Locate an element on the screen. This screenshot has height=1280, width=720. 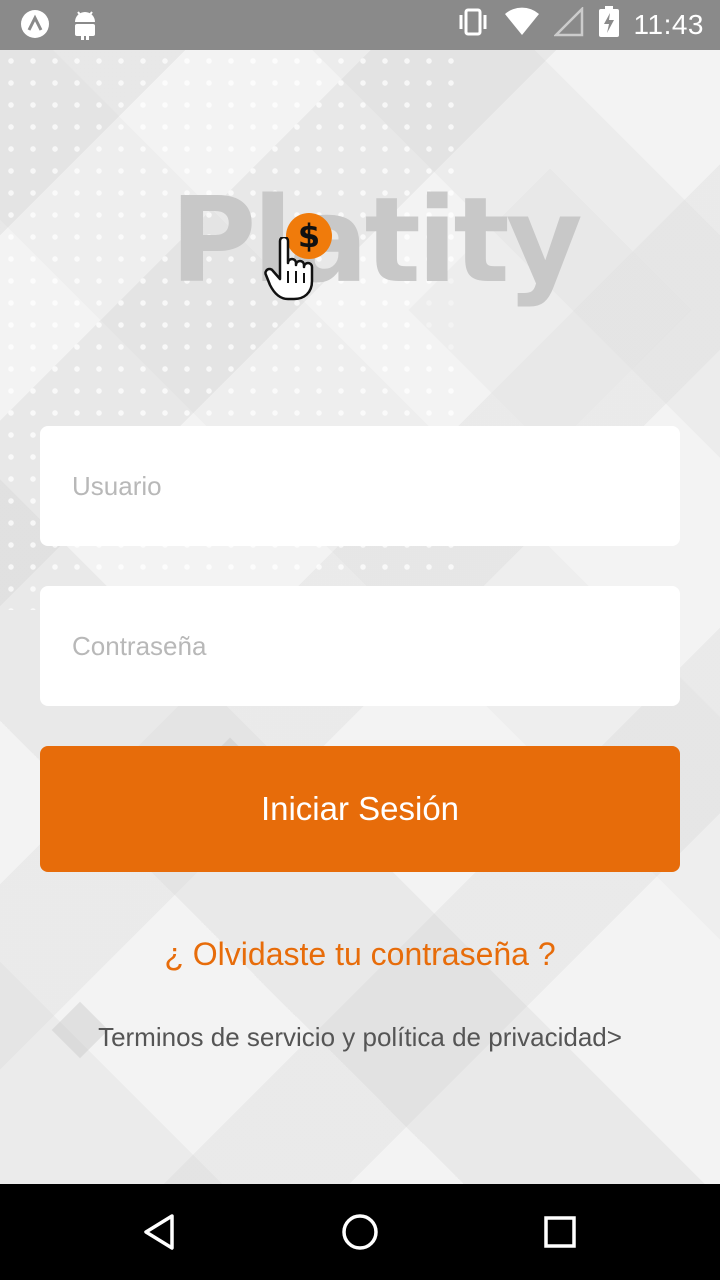
android-icon is located at coordinates (85, 26).